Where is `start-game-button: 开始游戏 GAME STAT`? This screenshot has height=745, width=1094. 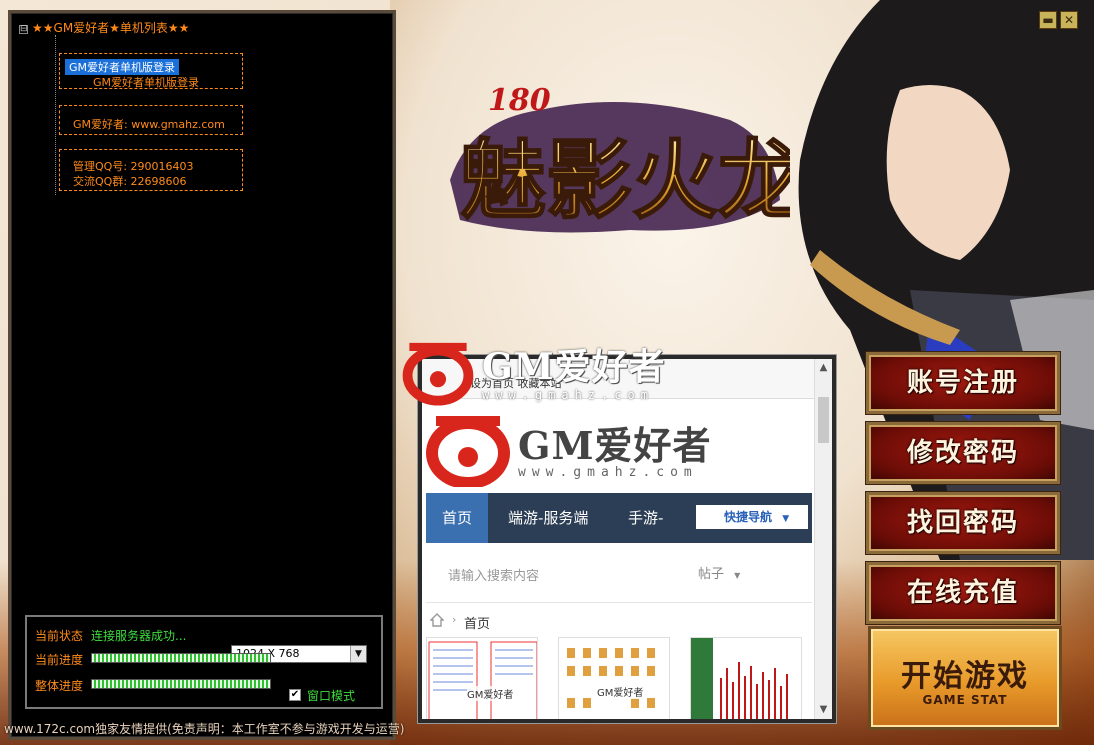 start-game-button: 开始游戏 GAME STAT is located at coordinates (965, 678).